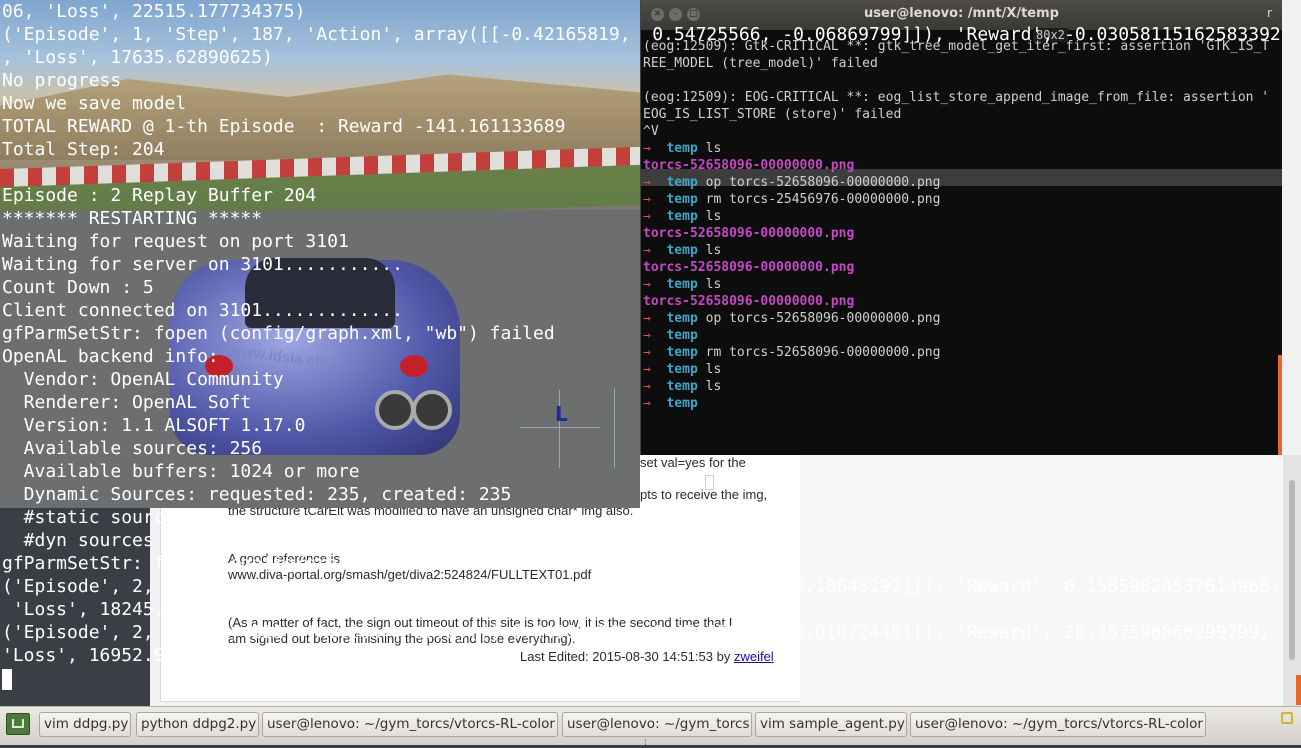  Describe the element at coordinates (175, 241) in the screenshot. I see `console-line: Waiting for request on port 3101` at that location.